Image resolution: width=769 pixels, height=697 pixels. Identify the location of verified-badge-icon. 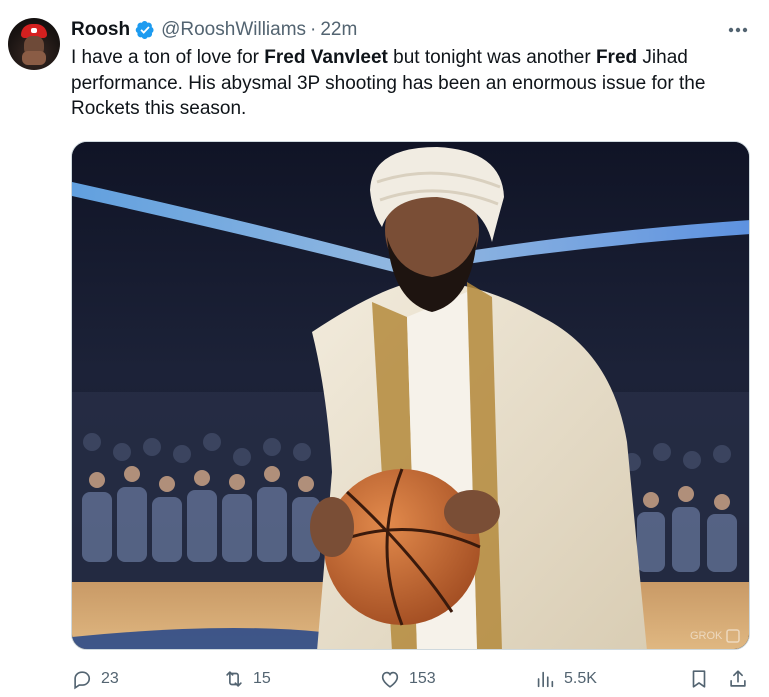
(144, 30).